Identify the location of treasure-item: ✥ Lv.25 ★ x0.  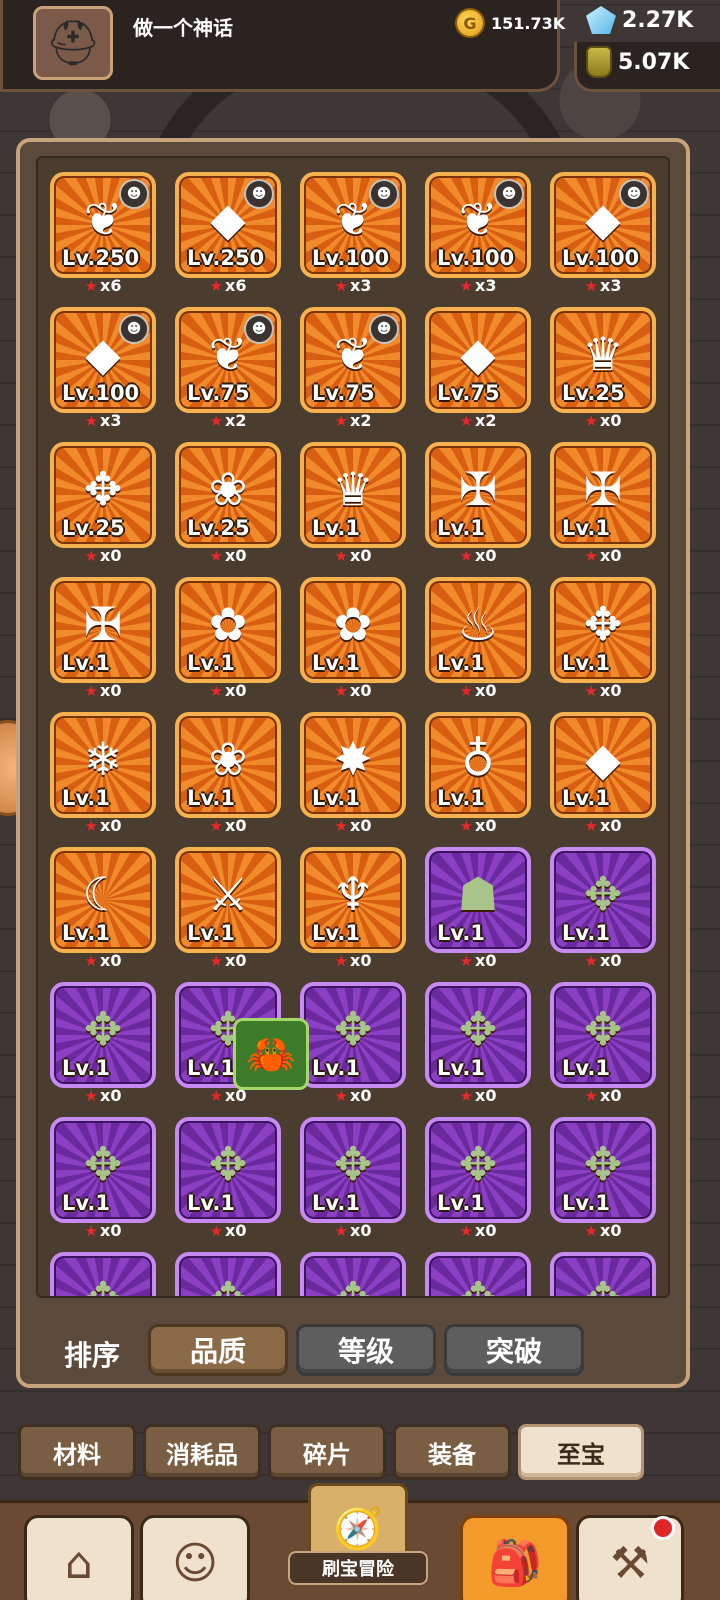
(103, 503).